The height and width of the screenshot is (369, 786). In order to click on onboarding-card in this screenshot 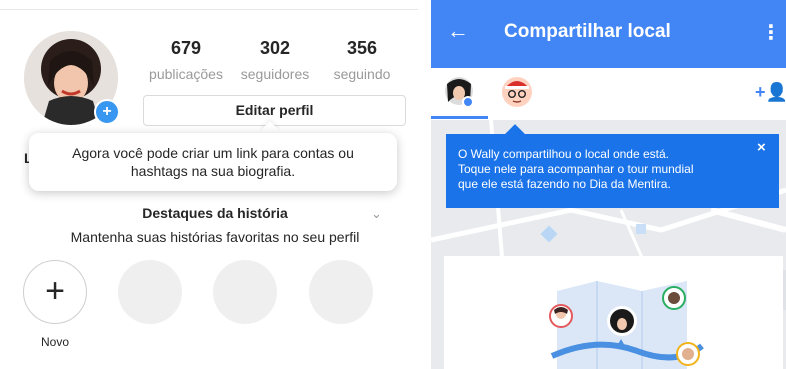, I will do `click(613, 312)`.